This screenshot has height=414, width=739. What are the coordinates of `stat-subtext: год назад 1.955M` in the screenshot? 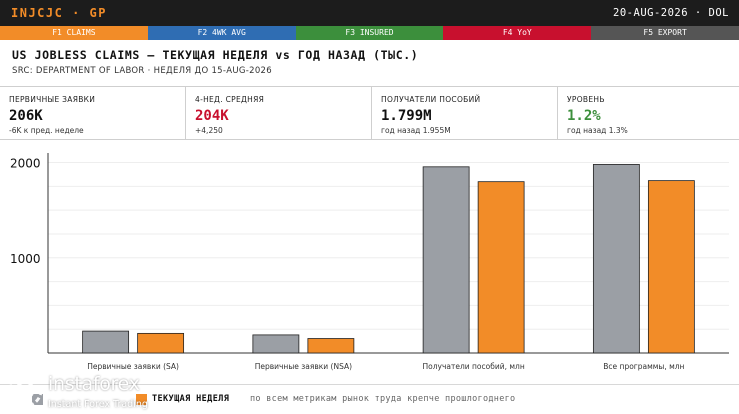 It's located at (416, 130).